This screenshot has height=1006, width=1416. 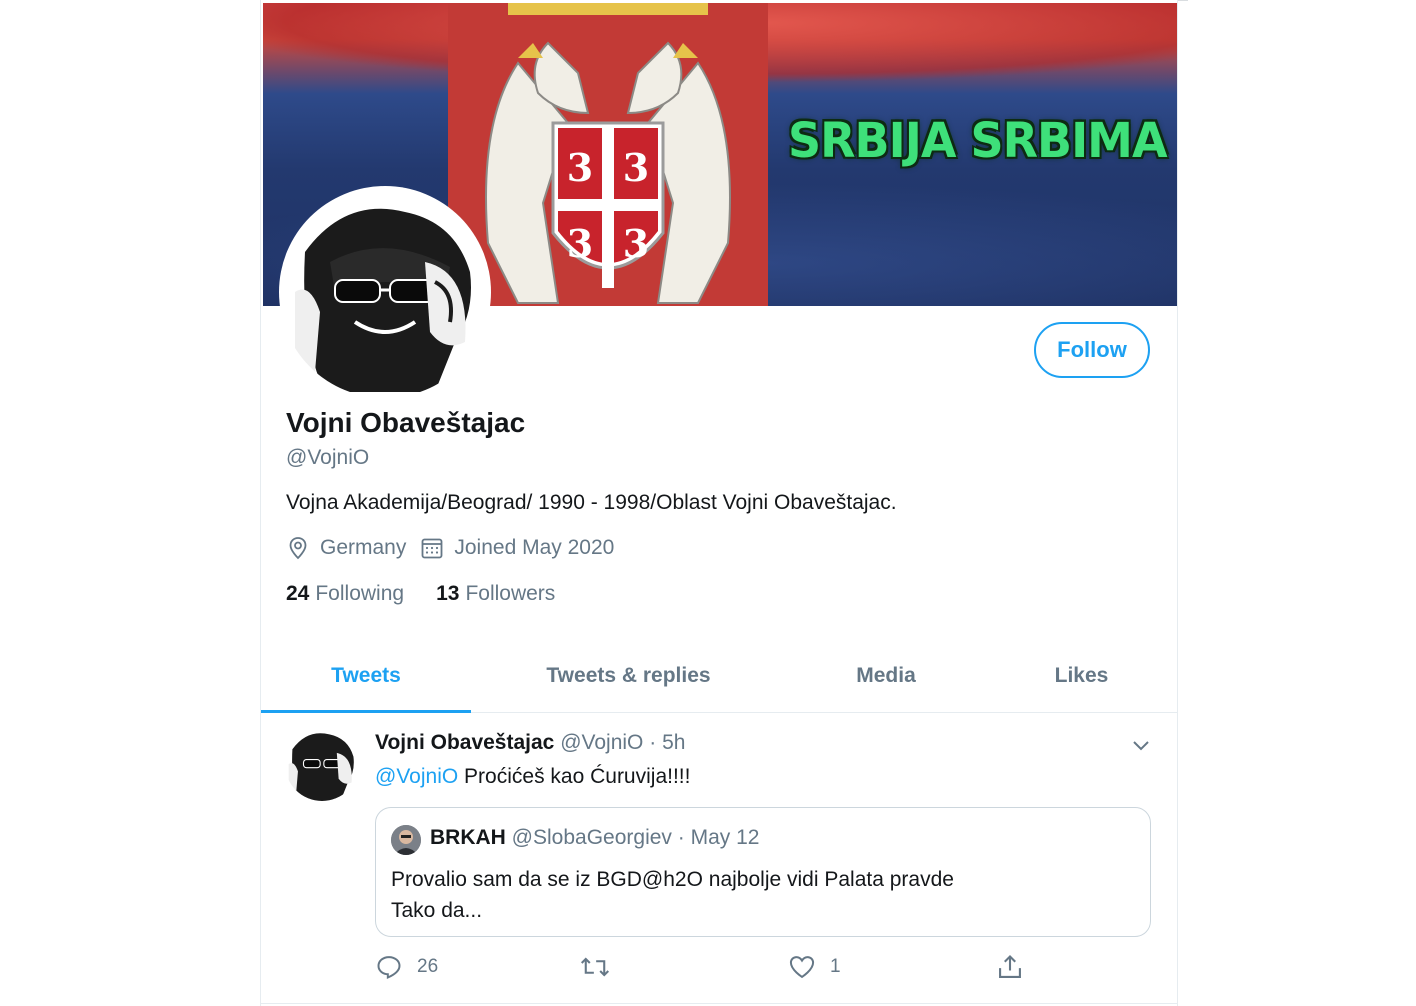 I want to click on quote-header: BRKAH @SlobaGeorgiev · May 12, so click(x=594, y=838).